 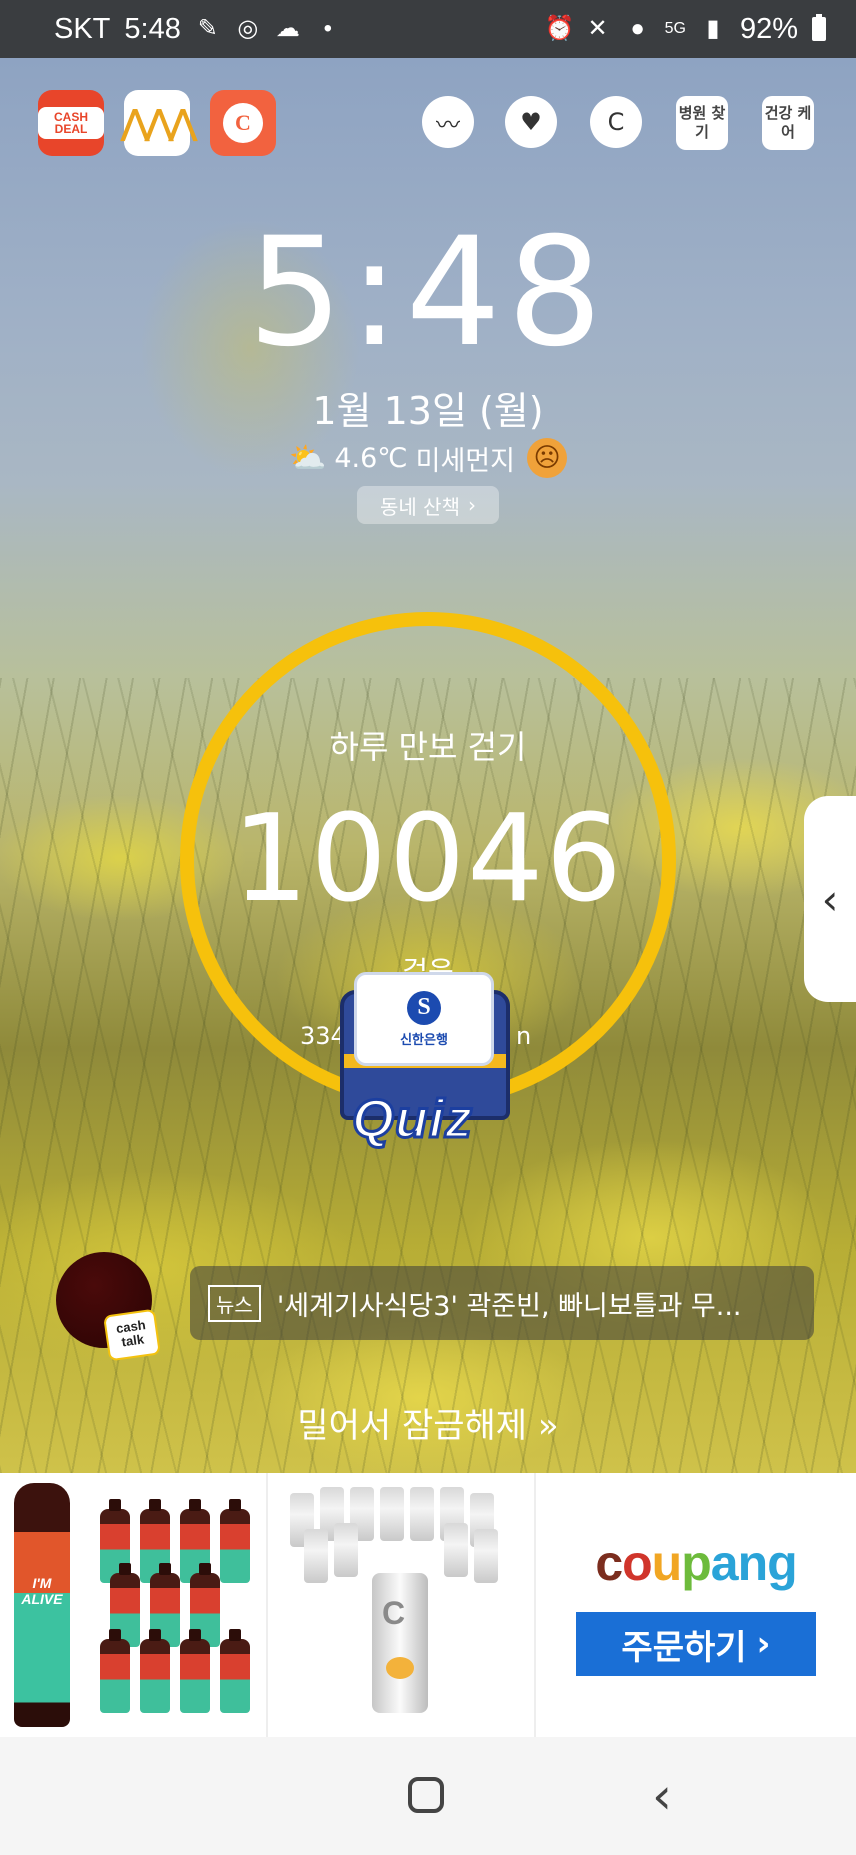 What do you see at coordinates (152, 28) in the screenshot?
I see `status-time: 5:48` at bounding box center [152, 28].